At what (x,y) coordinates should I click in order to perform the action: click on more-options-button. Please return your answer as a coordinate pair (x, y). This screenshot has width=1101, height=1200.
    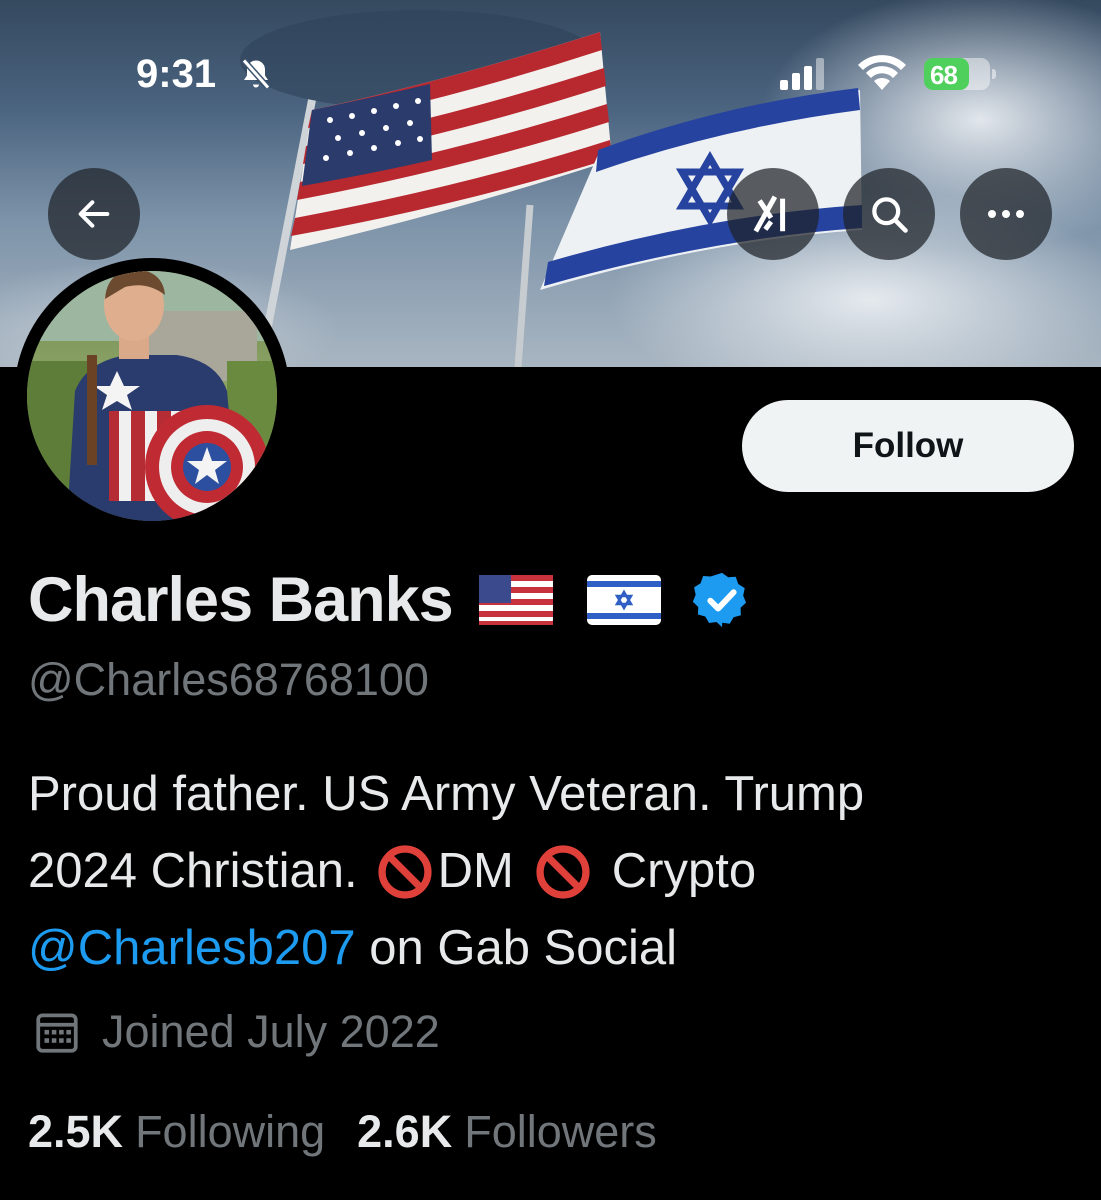
    Looking at the image, I should click on (1006, 214).